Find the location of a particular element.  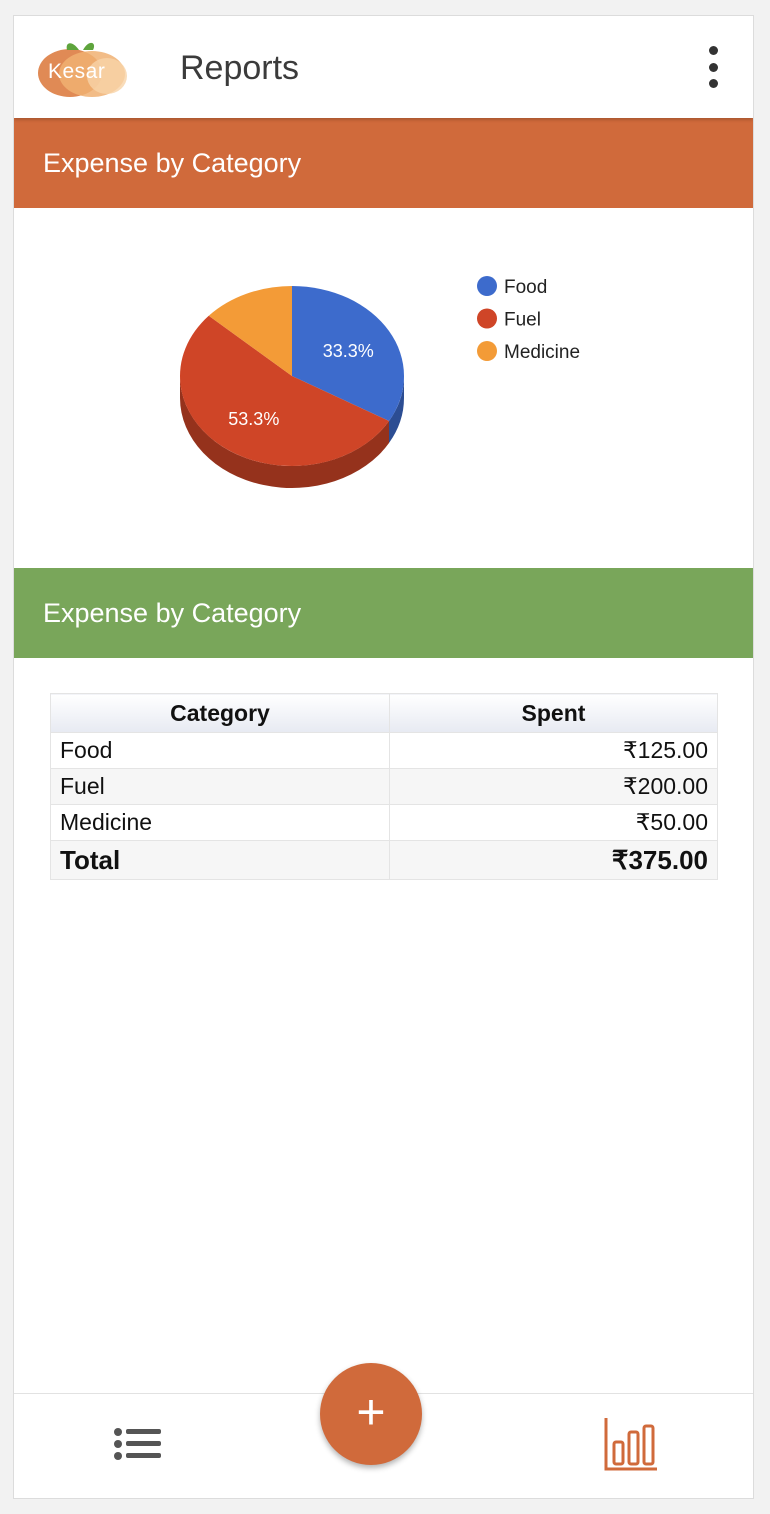

legend-label: Fuel is located at coordinates (522, 320).